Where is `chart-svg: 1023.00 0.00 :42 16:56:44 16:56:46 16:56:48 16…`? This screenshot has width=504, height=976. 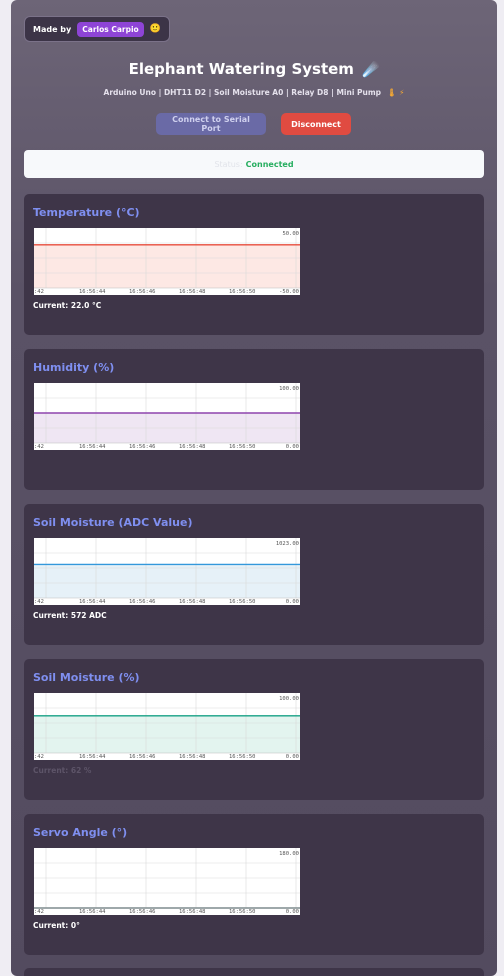 chart-svg: 1023.00 0.00 :42 16:56:44 16:56:46 16:56:48 16… is located at coordinates (167, 571).